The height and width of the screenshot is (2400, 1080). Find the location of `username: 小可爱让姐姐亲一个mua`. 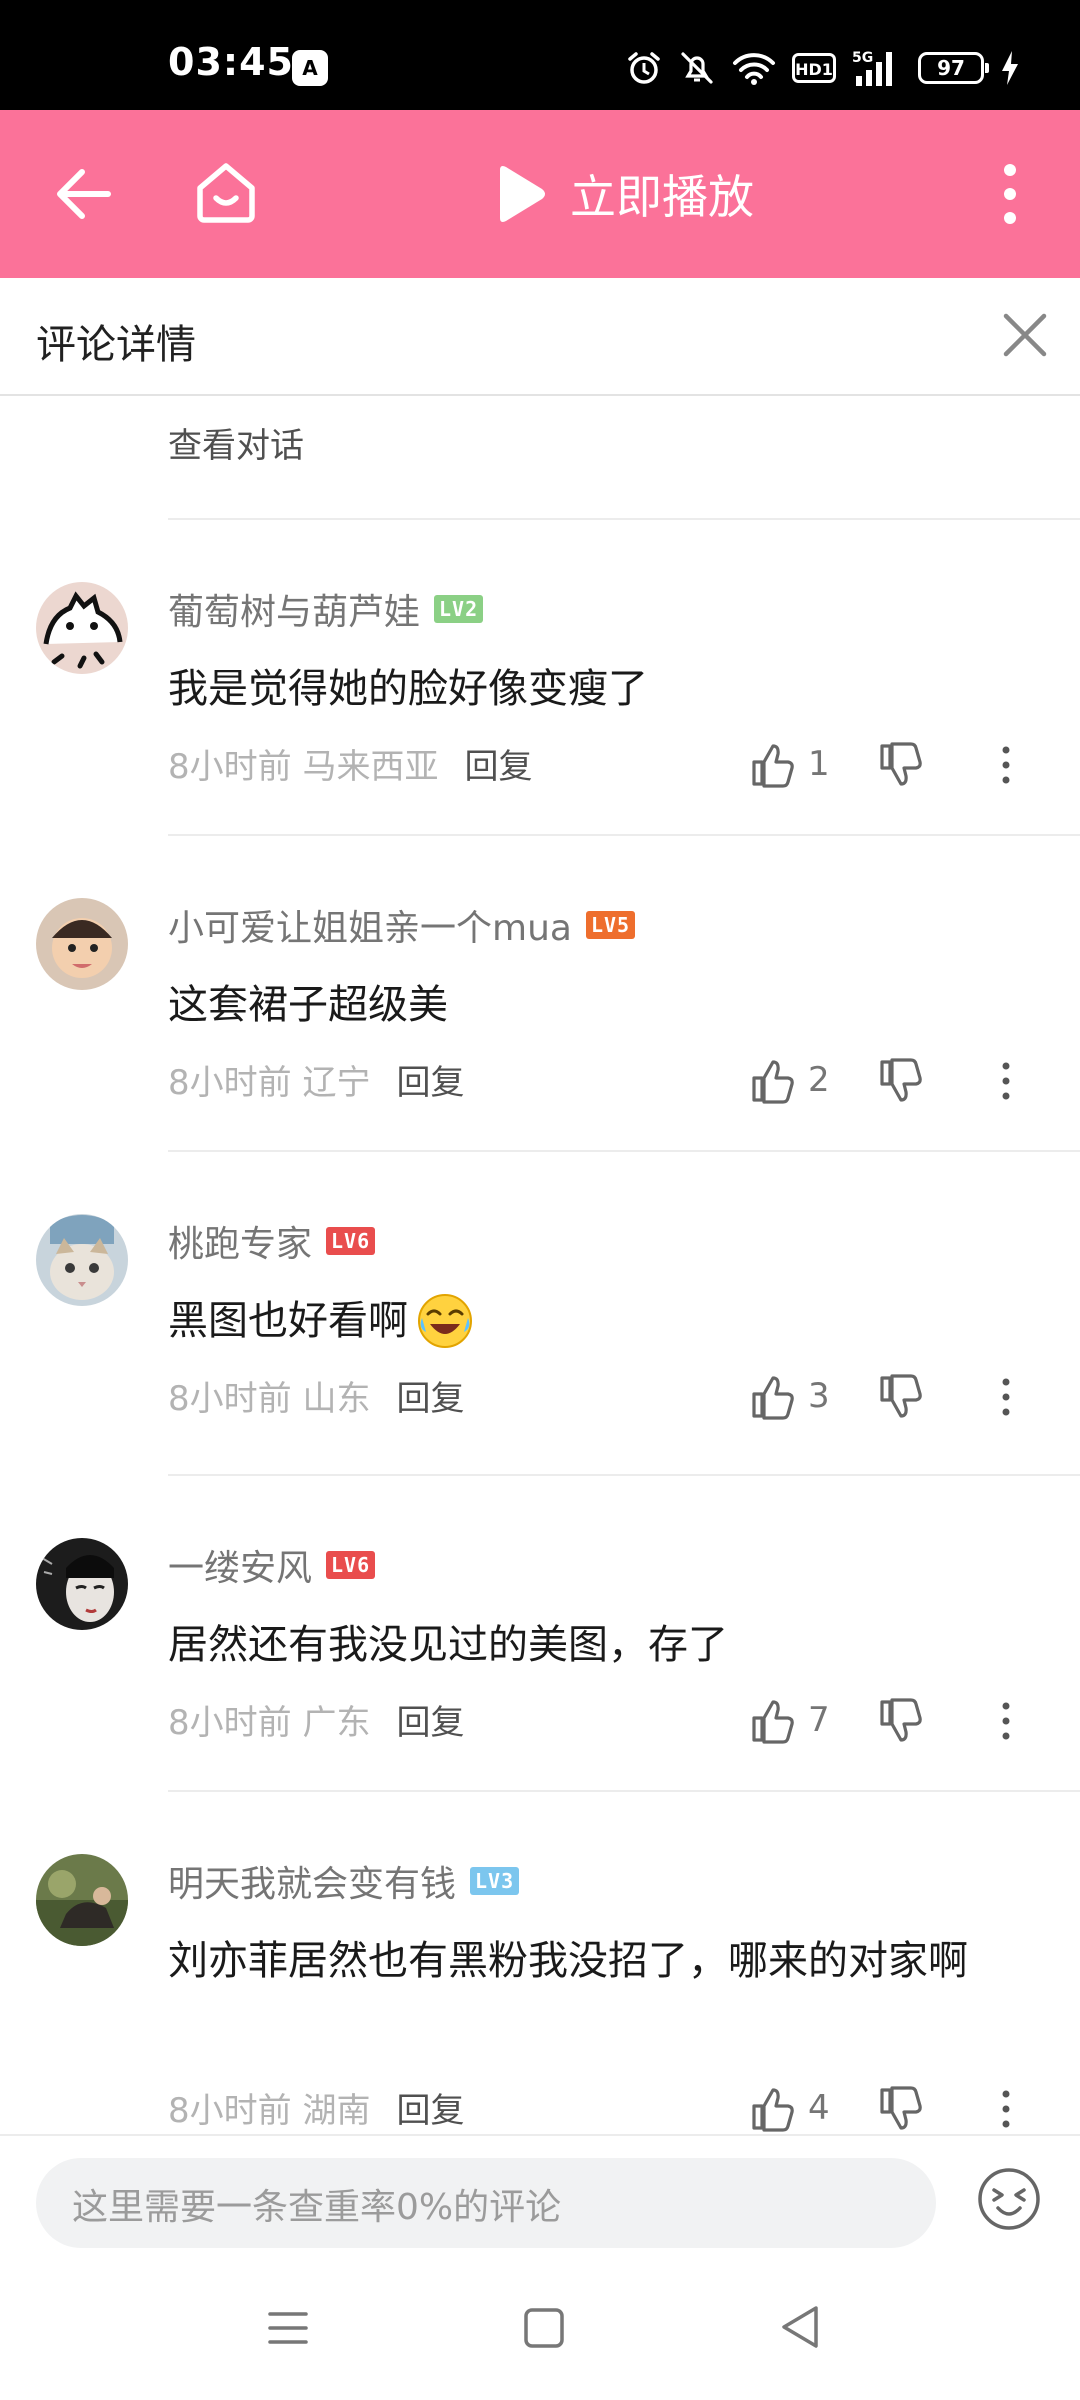

username: 小可爱让姐姐亲一个mua is located at coordinates (370, 925).